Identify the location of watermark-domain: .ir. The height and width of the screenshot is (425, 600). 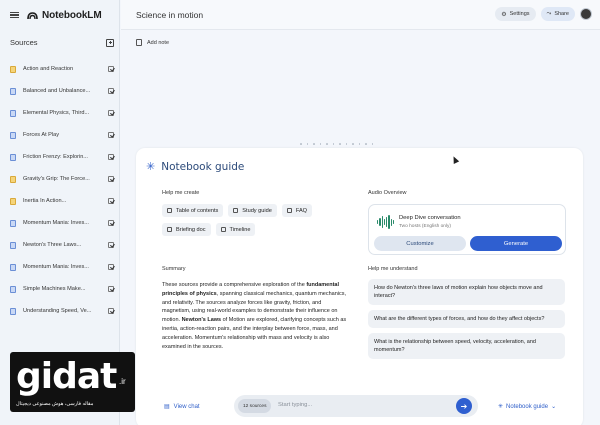
(122, 381).